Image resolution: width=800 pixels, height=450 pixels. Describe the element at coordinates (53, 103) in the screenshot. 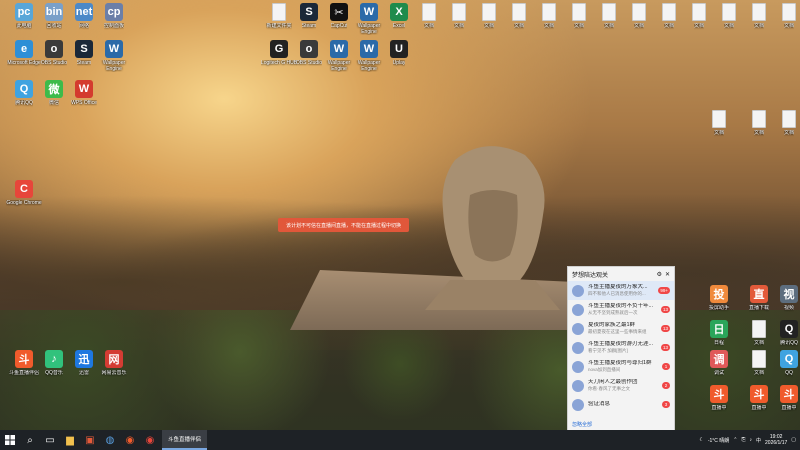

I see `desktop-icon-label: 微信` at that location.